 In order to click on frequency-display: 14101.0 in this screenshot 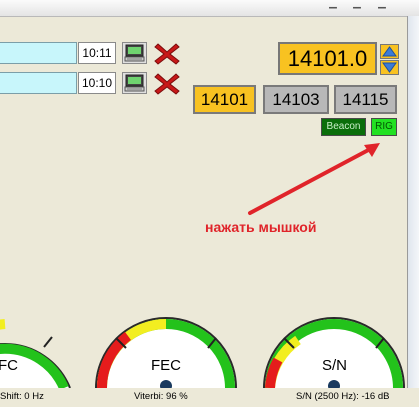, I will do `click(327, 58)`.